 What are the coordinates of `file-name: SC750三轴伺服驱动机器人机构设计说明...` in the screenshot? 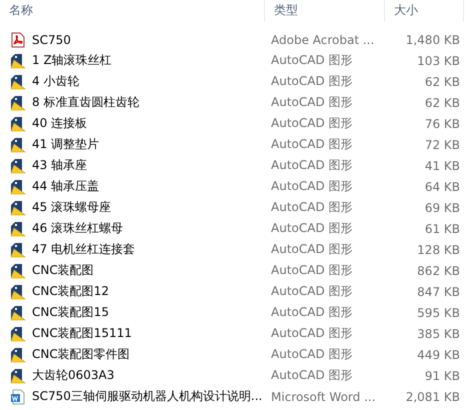 It's located at (147, 396).